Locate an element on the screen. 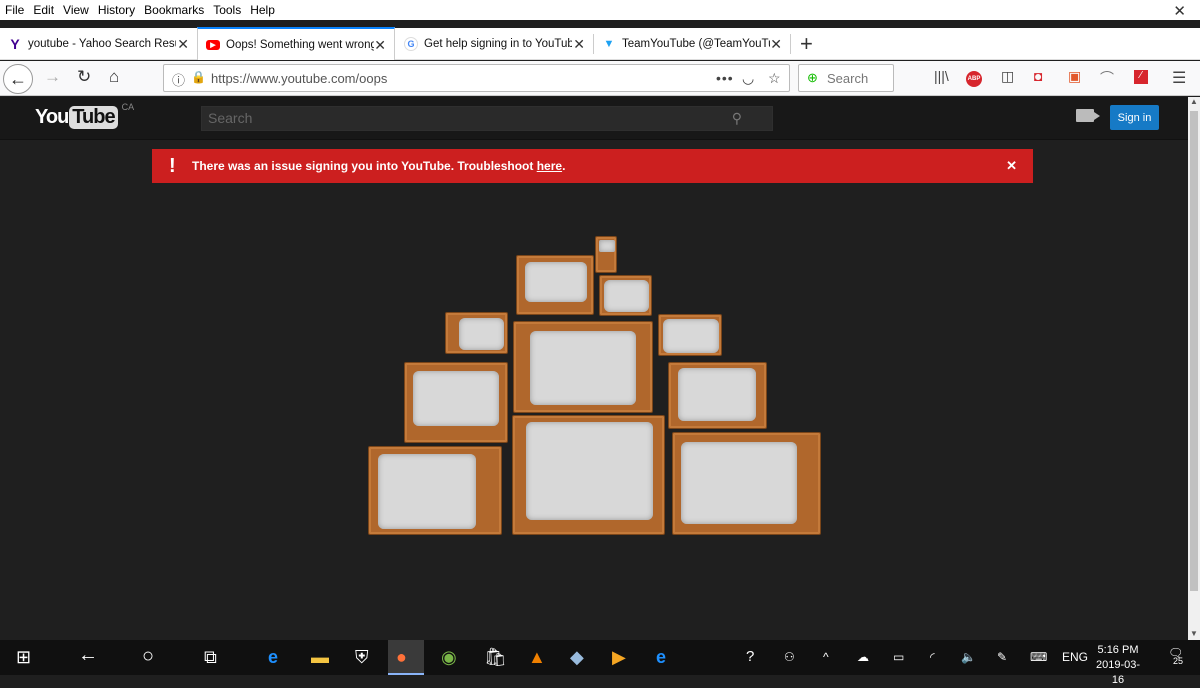  tab-youtube-oops: ▶ Oops! Something went wrong ✕ is located at coordinates (296, 43).